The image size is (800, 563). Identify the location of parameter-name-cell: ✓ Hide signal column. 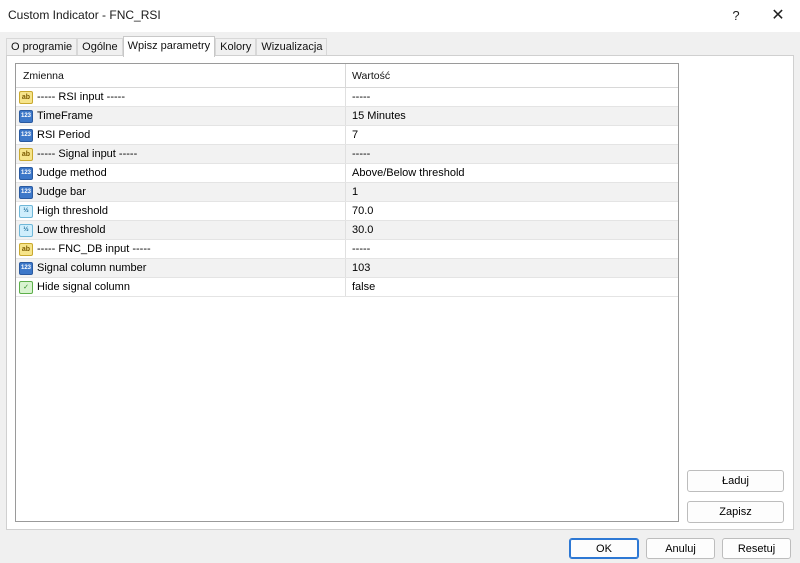
(181, 287).